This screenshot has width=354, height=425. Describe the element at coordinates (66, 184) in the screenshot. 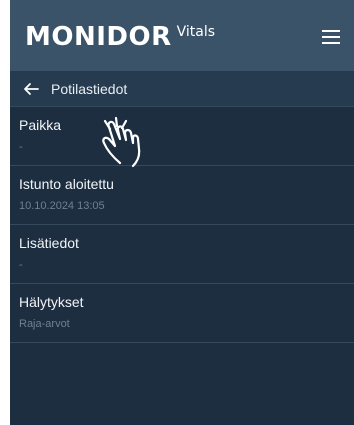

I see `row-title: Istunto aloitettu` at that location.